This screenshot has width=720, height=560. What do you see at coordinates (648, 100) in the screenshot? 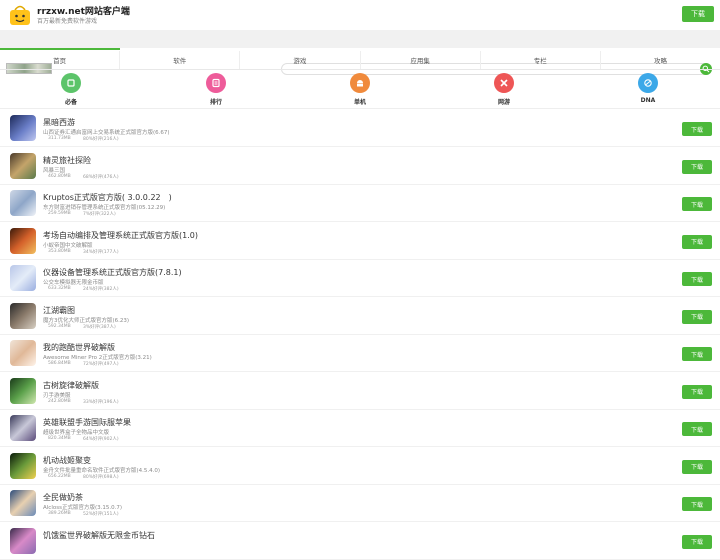
I see `category-label: DNA` at bounding box center [648, 100].